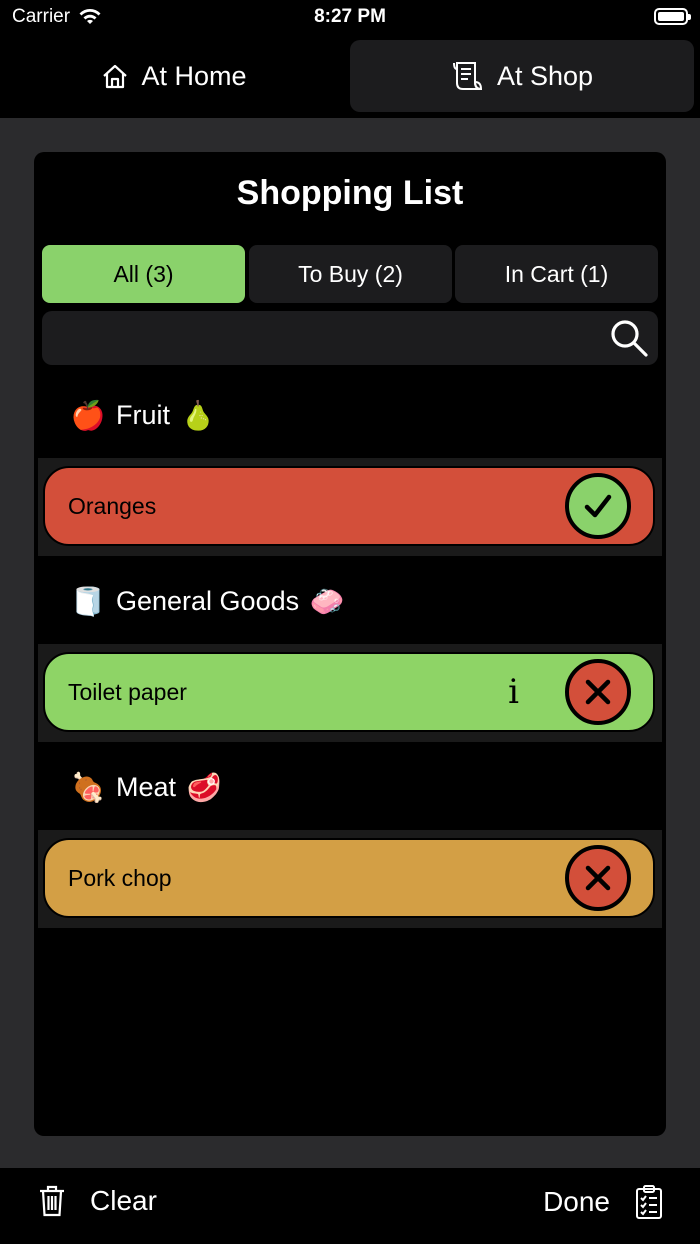 The height and width of the screenshot is (1244, 700). Describe the element at coordinates (88, 415) in the screenshot. I see `apple-icon: 🍎` at that location.